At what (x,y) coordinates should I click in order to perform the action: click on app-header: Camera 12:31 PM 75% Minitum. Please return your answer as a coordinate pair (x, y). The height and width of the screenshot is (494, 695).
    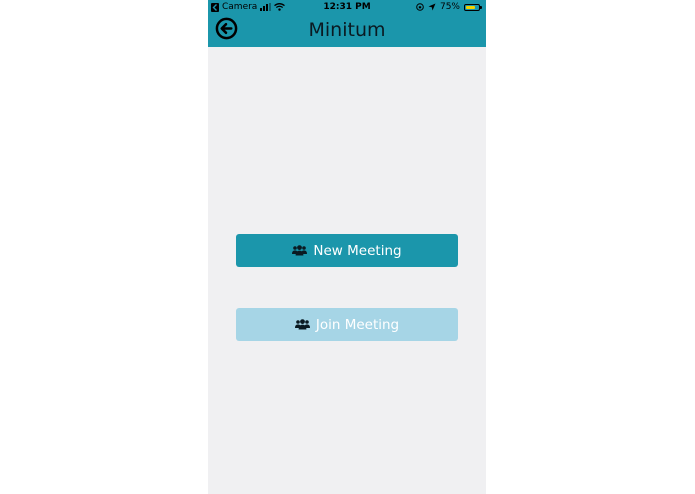
    Looking at the image, I should click on (347, 23).